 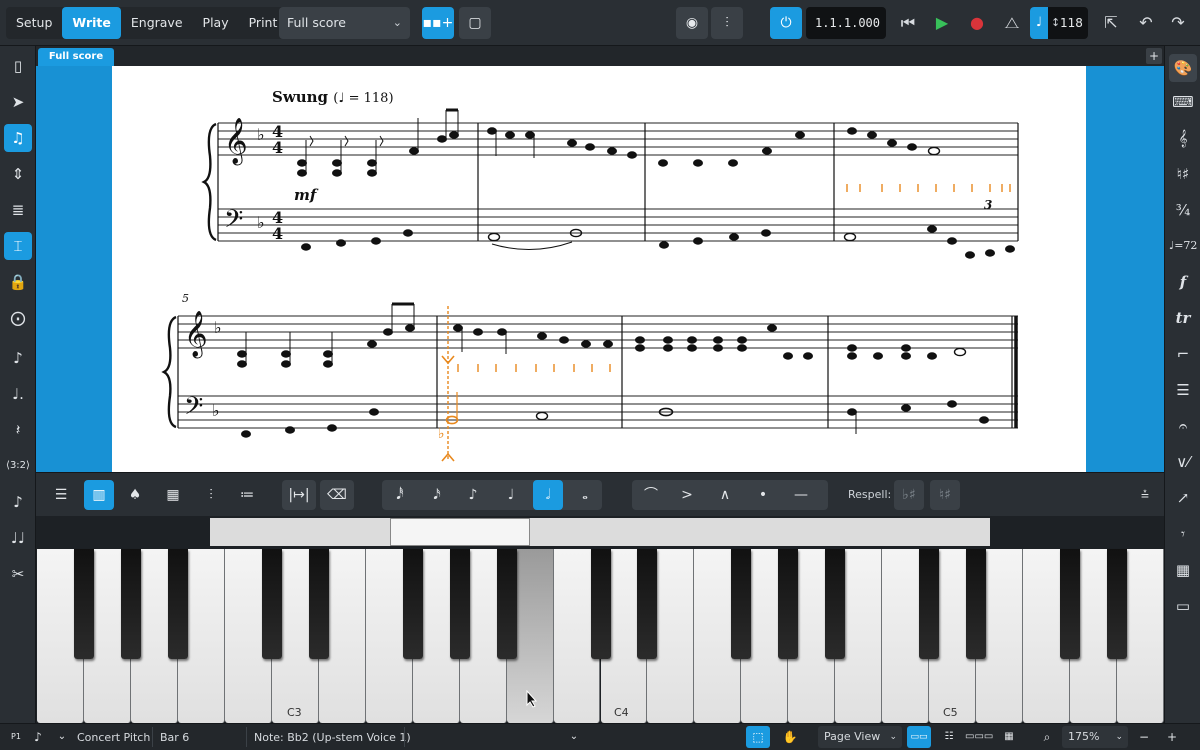 What do you see at coordinates (1183, 534) in the screenshot?
I see `playing-techniques-button: 𝄾` at bounding box center [1183, 534].